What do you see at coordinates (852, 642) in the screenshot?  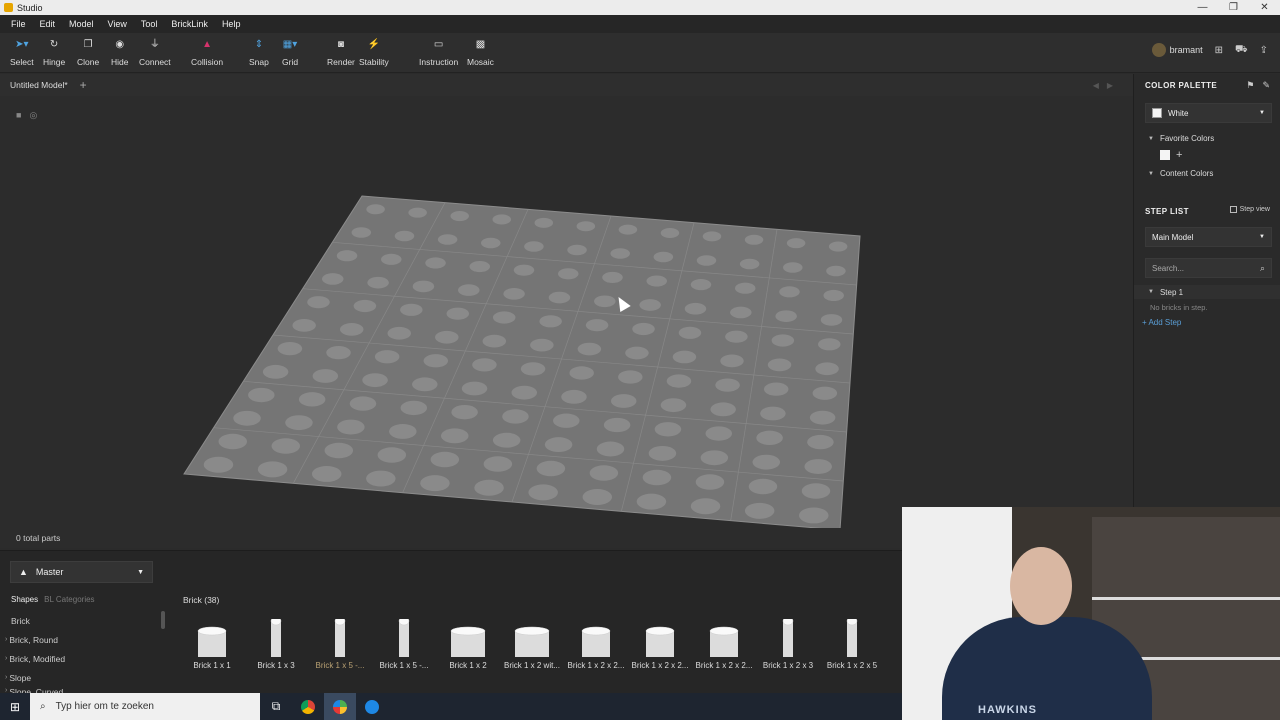 I see `brick-part-item: Brick 1 x 2 x 5` at bounding box center [852, 642].